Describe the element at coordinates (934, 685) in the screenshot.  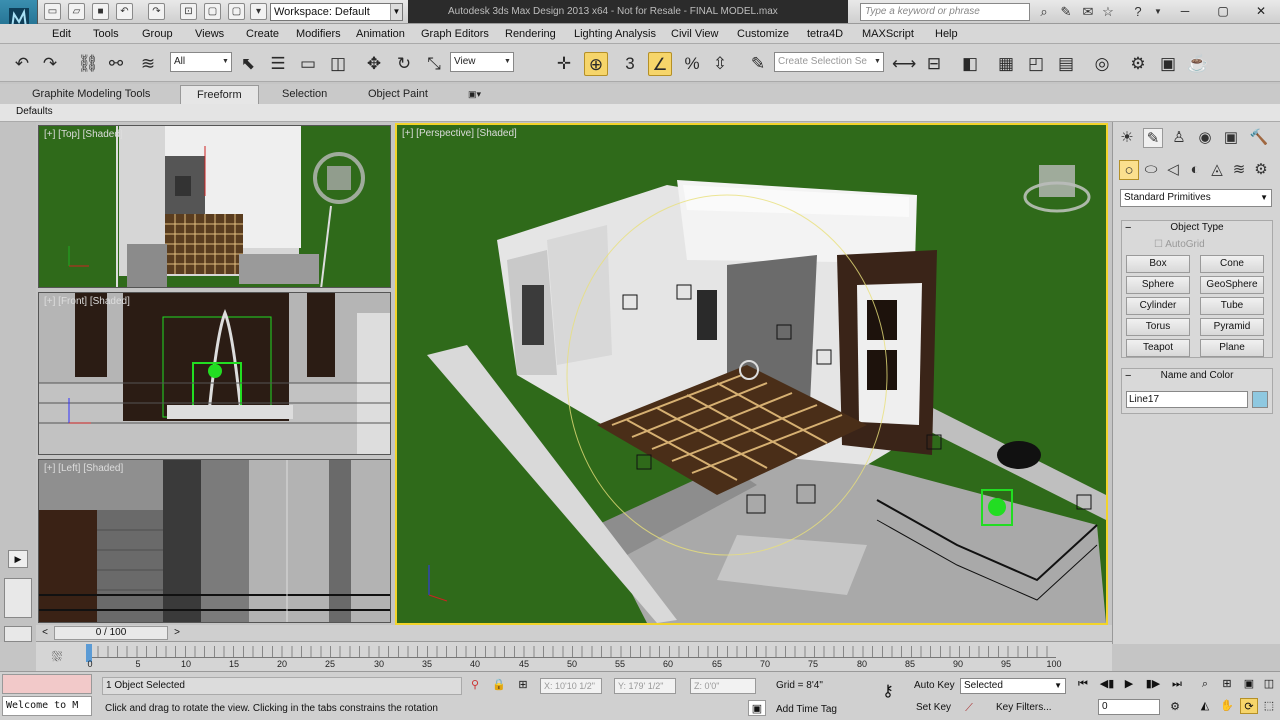
I see `auto-key-button: Auto Key` at that location.